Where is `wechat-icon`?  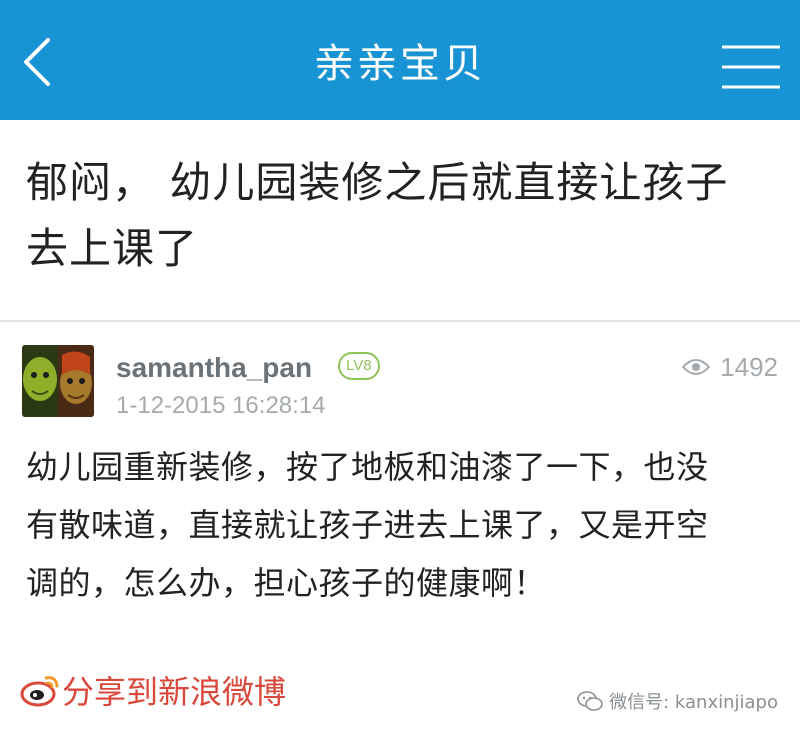 wechat-icon is located at coordinates (590, 701).